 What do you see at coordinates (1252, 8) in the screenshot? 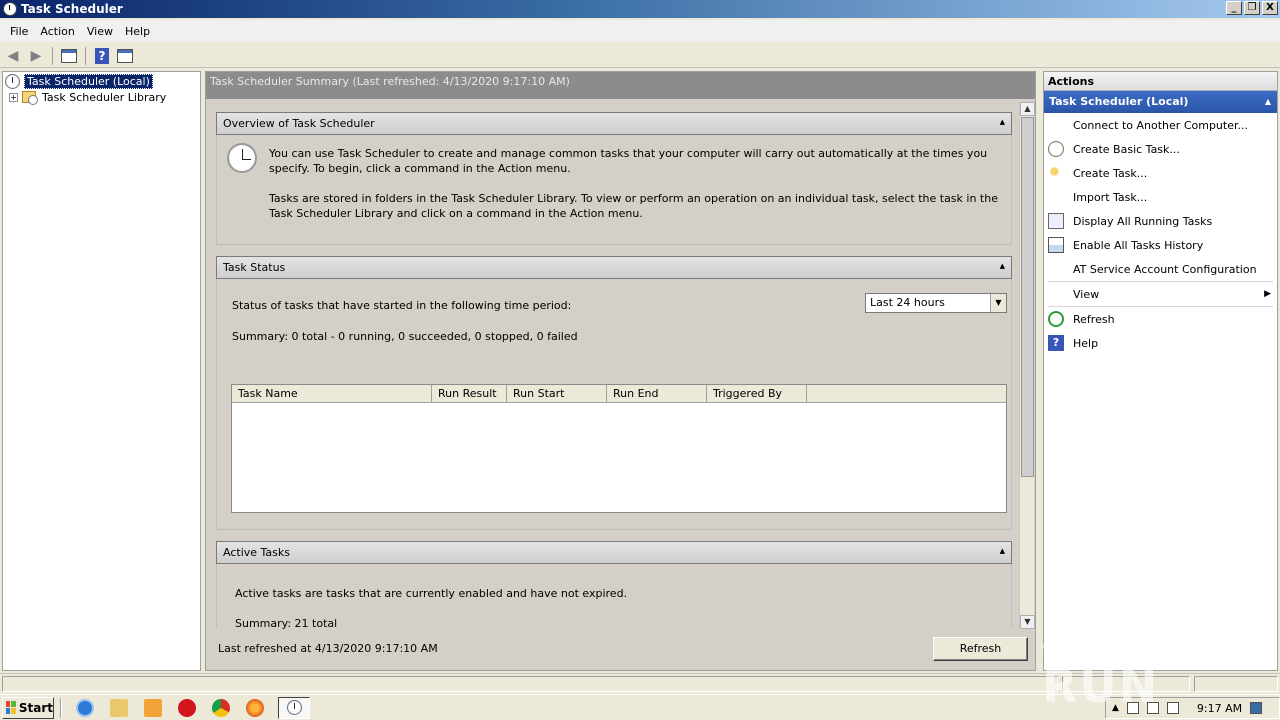
I see `maximize-button: ❐` at bounding box center [1252, 8].